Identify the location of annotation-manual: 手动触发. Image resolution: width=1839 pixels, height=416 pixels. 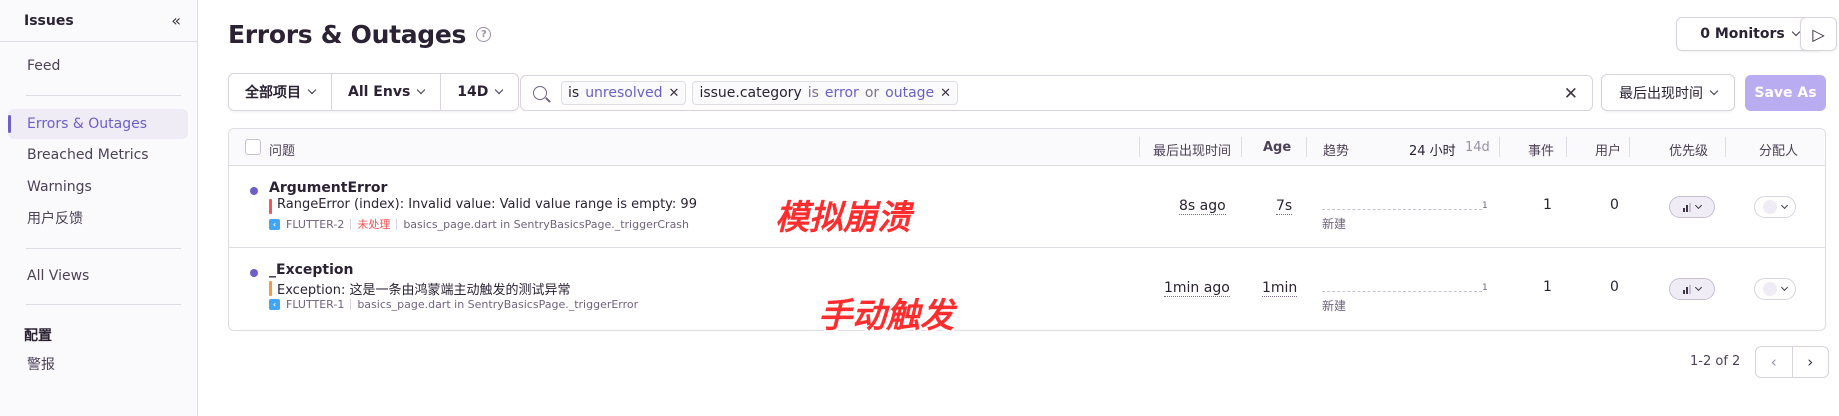
(886, 316).